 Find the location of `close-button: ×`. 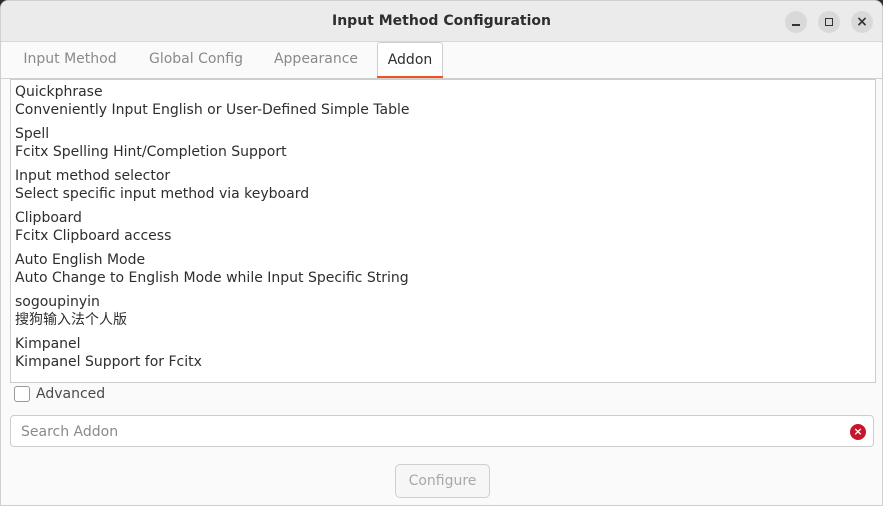

close-button: × is located at coordinates (862, 22).